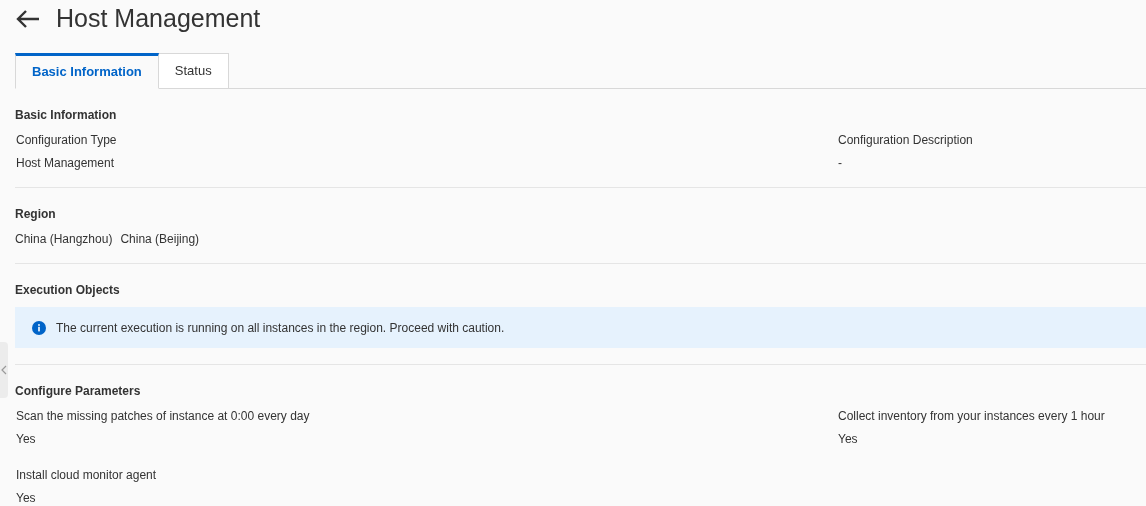  What do you see at coordinates (87, 71) in the screenshot?
I see `tab: Basic Information` at bounding box center [87, 71].